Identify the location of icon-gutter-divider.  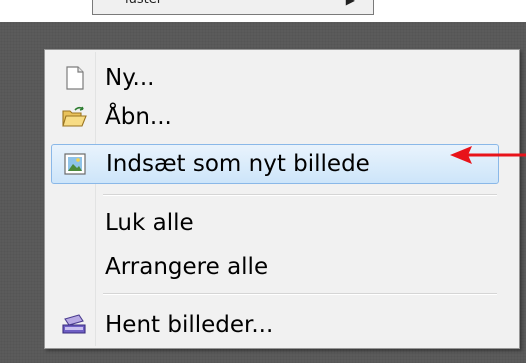
(95, 199).